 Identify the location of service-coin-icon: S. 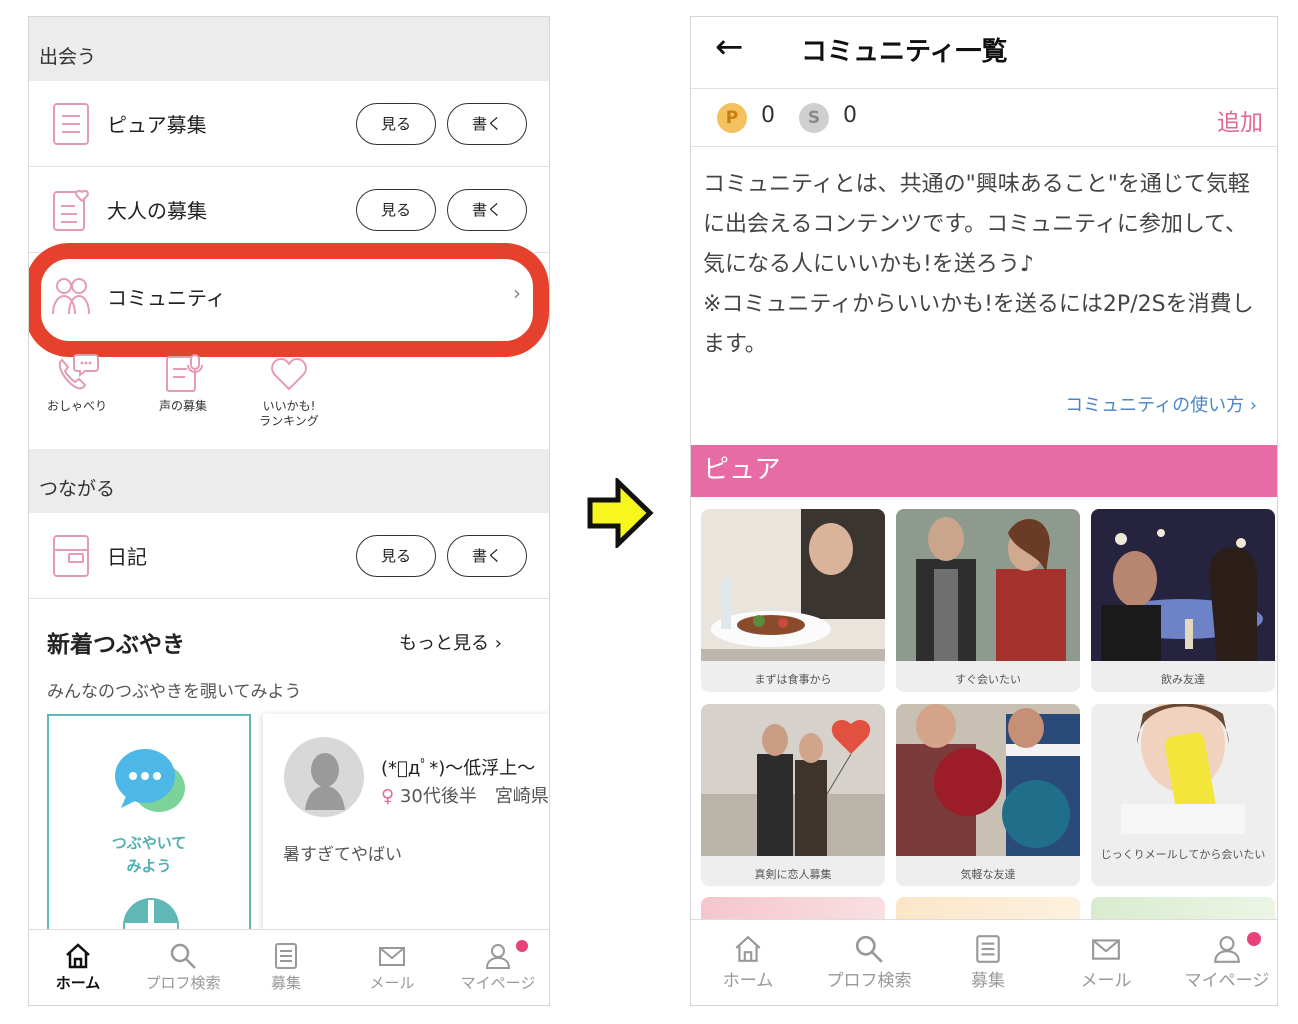
(814, 118).